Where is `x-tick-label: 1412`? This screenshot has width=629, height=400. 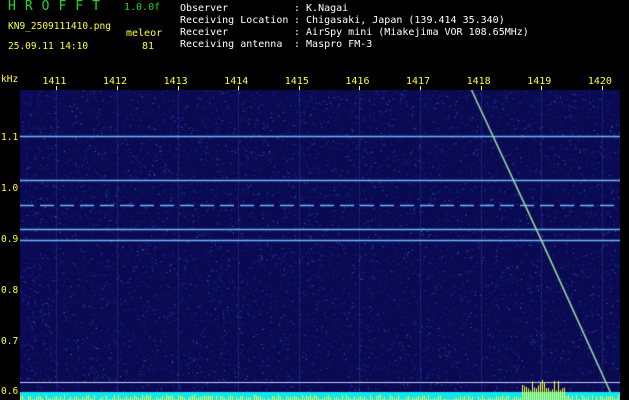 x-tick-label: 1412 is located at coordinates (115, 81).